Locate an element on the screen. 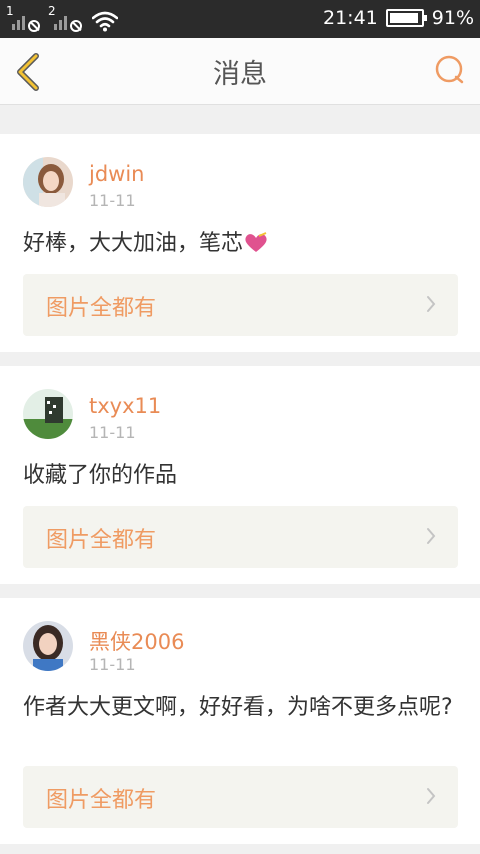 The width and height of the screenshot is (480, 854). username: jdwin is located at coordinates (116, 174).